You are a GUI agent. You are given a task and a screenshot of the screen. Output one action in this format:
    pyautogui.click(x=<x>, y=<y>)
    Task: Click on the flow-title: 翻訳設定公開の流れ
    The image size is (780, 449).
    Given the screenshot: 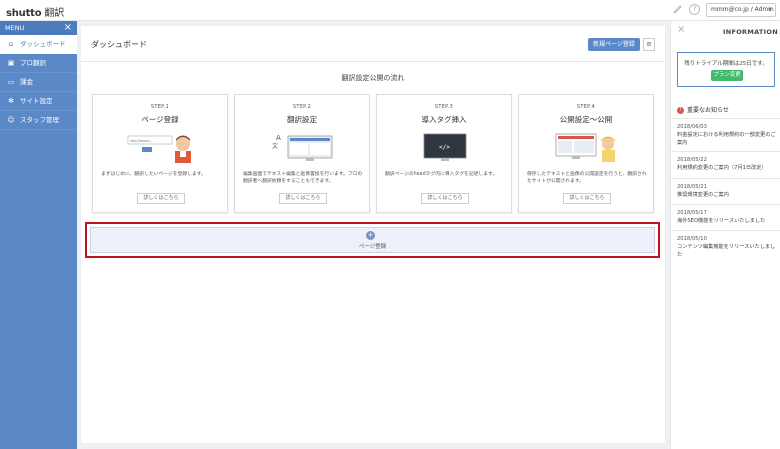 What is the action you would take?
    pyautogui.click(x=373, y=78)
    